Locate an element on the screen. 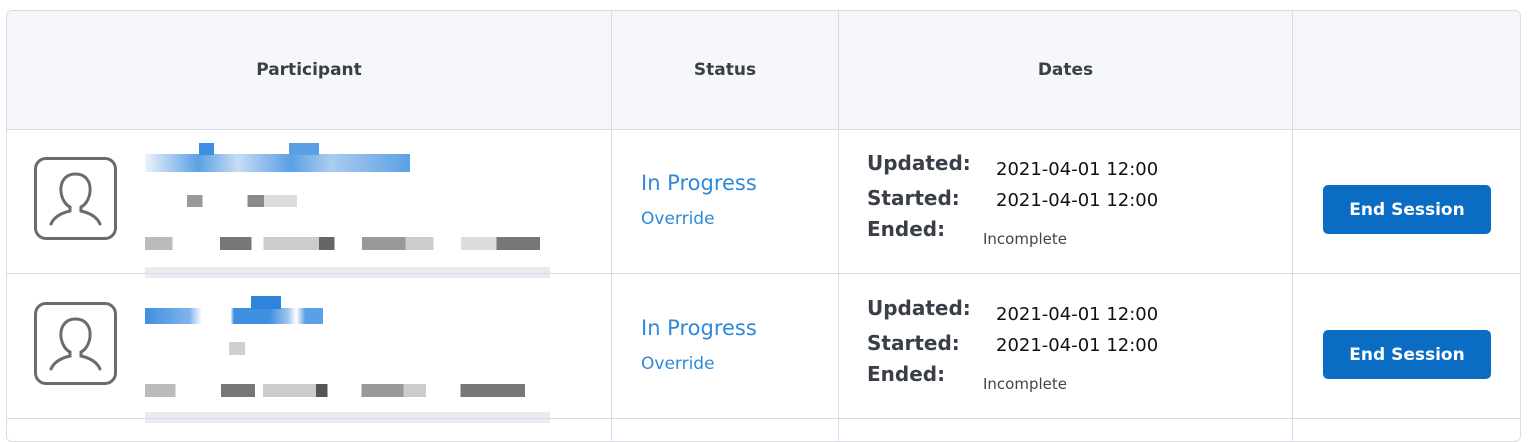 The width and height of the screenshot is (1529, 442). header-participant: Participant is located at coordinates (309, 70).